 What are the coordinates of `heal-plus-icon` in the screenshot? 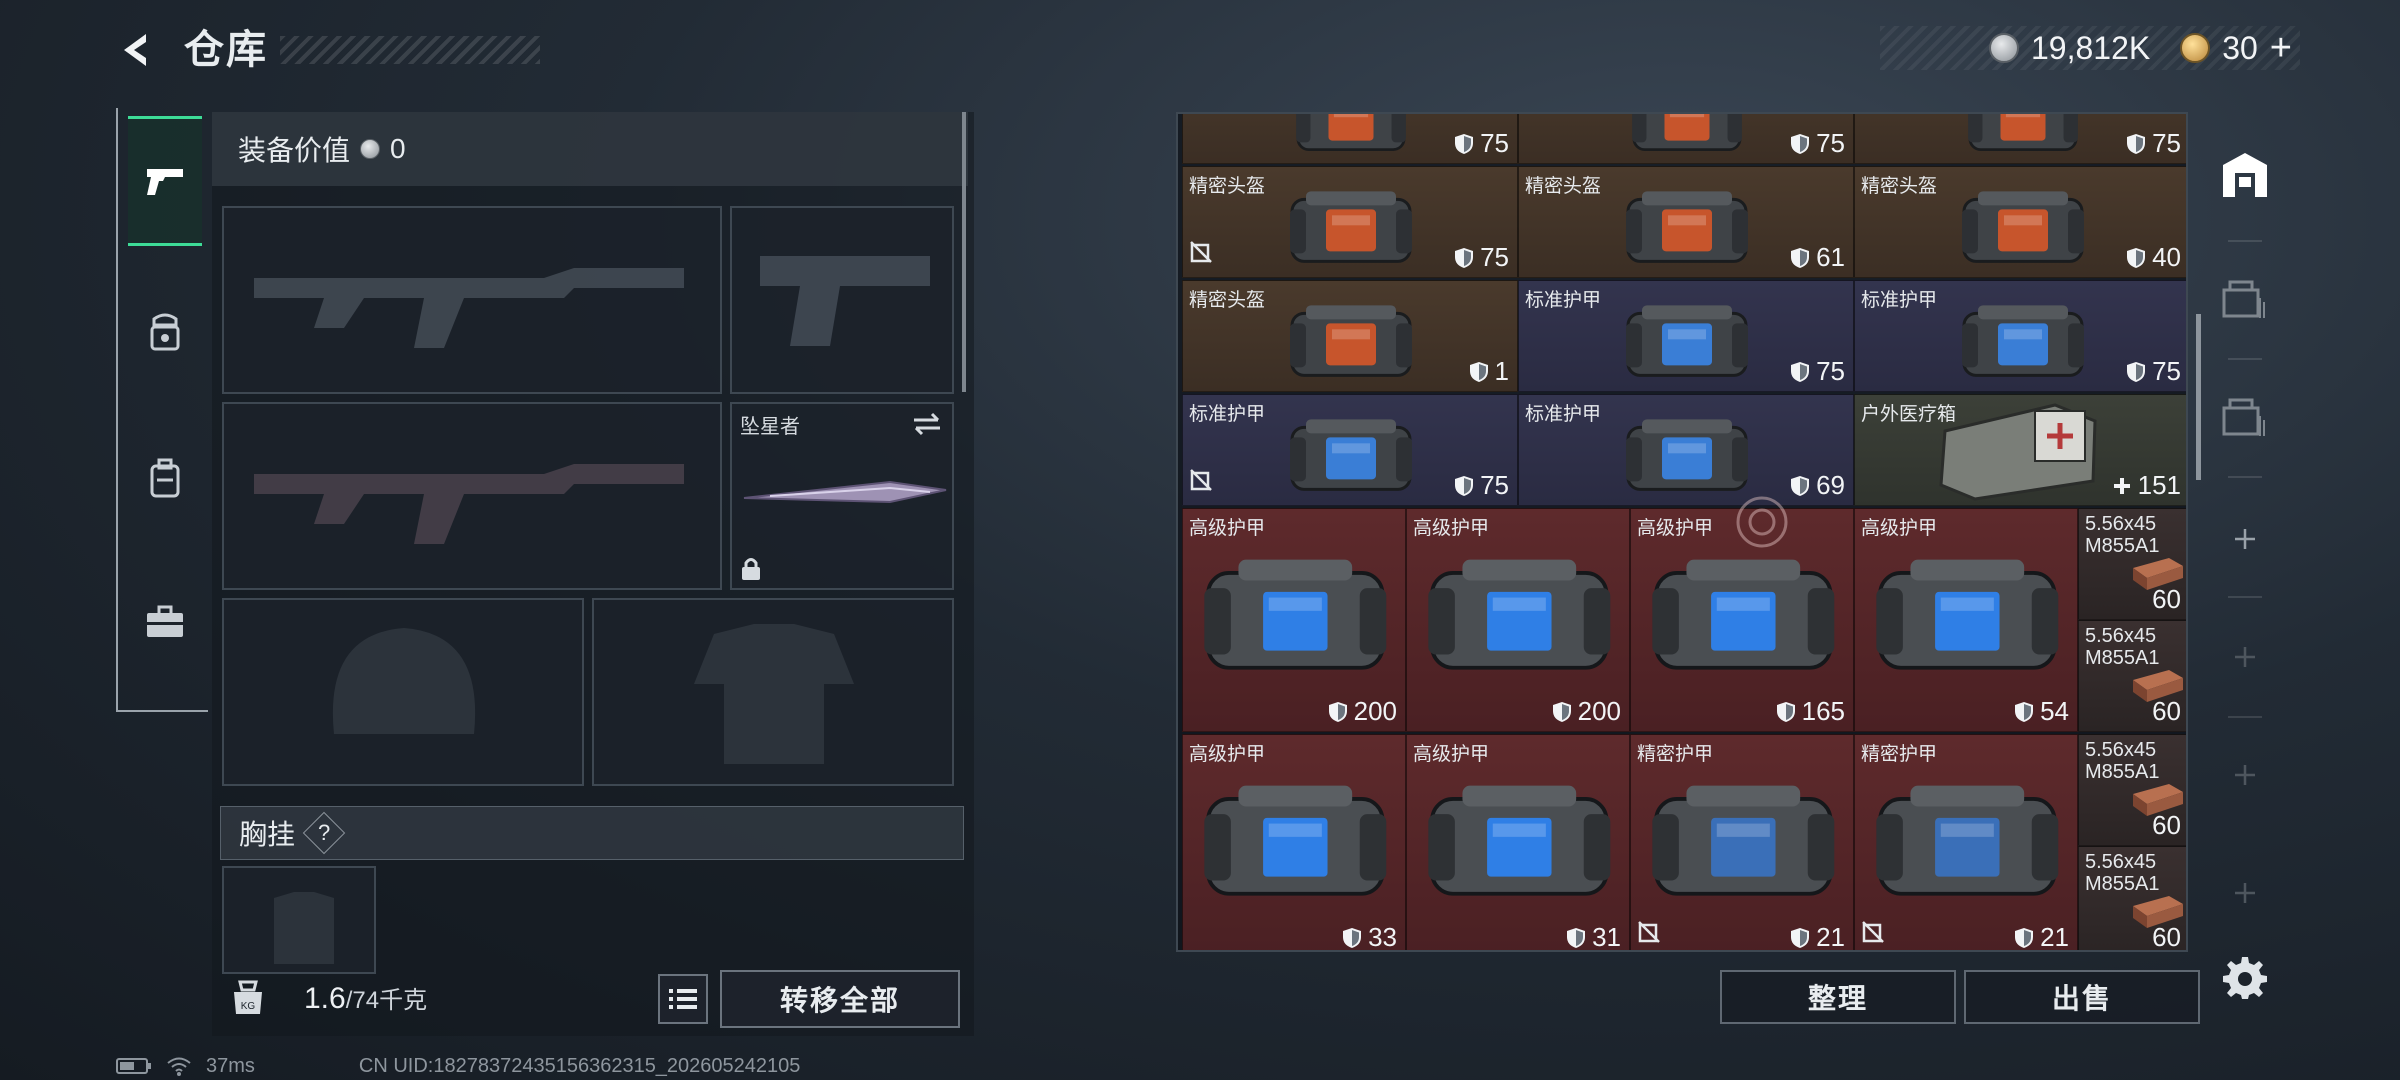 It's located at (2121, 485).